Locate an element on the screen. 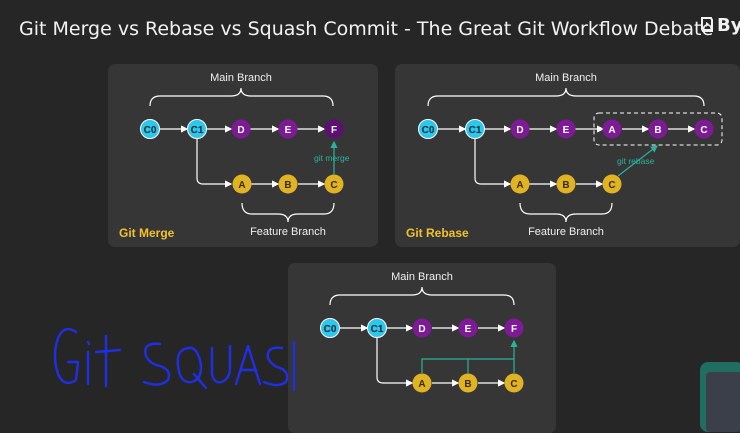  brand-logo: By is located at coordinates (720, 25).